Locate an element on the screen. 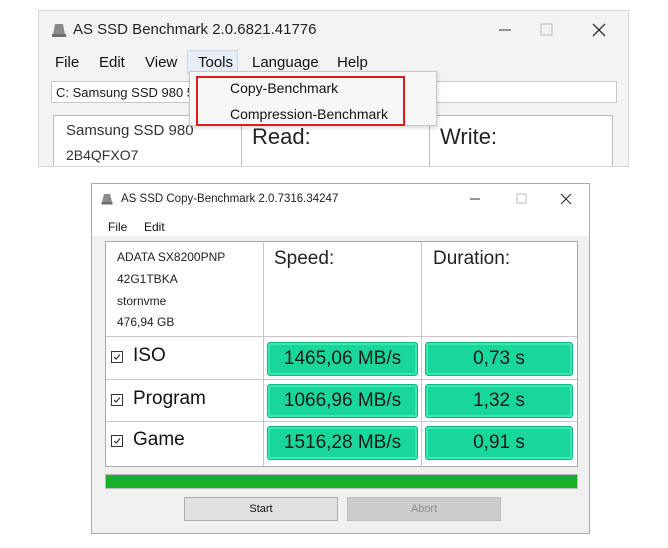 This screenshot has height=548, width=668. test-label: ISO is located at coordinates (149, 355).